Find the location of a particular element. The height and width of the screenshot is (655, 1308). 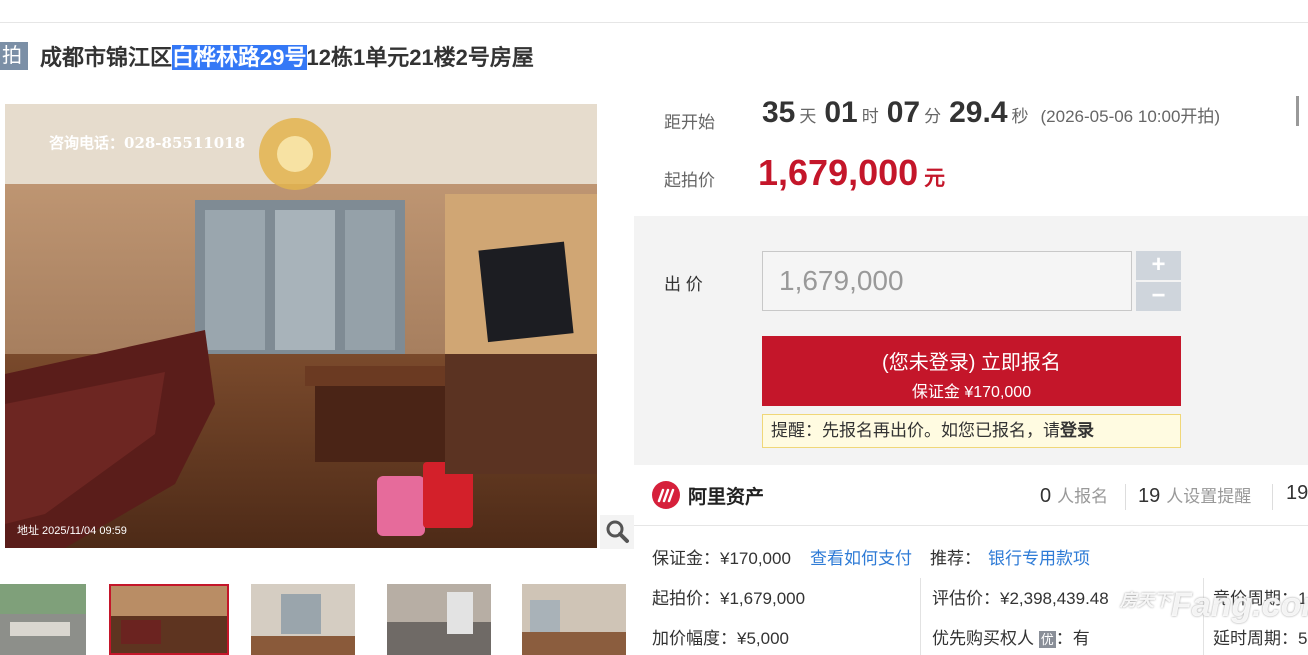

top-divider is located at coordinates (654, 22).